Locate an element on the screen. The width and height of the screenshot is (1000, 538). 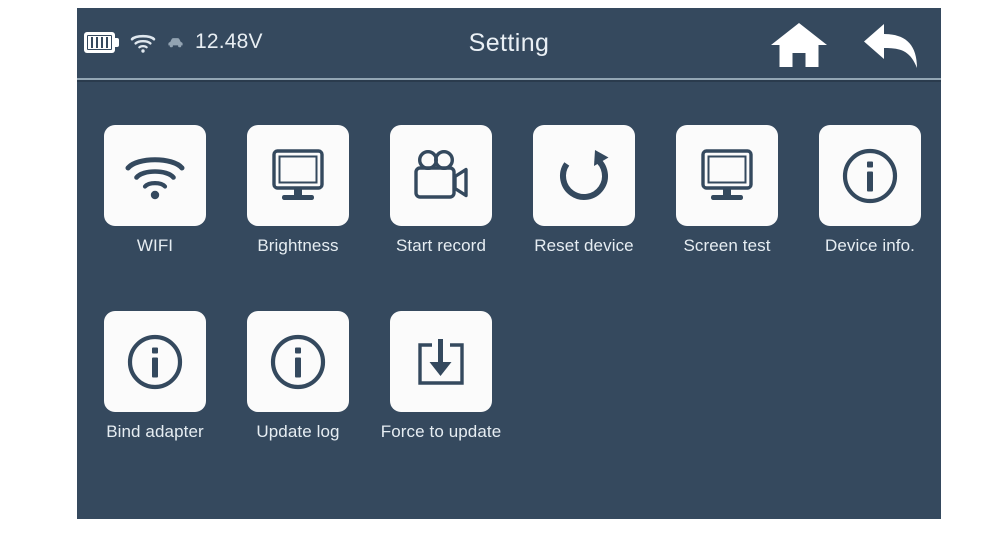
download-box-icon is located at coordinates (441, 361).